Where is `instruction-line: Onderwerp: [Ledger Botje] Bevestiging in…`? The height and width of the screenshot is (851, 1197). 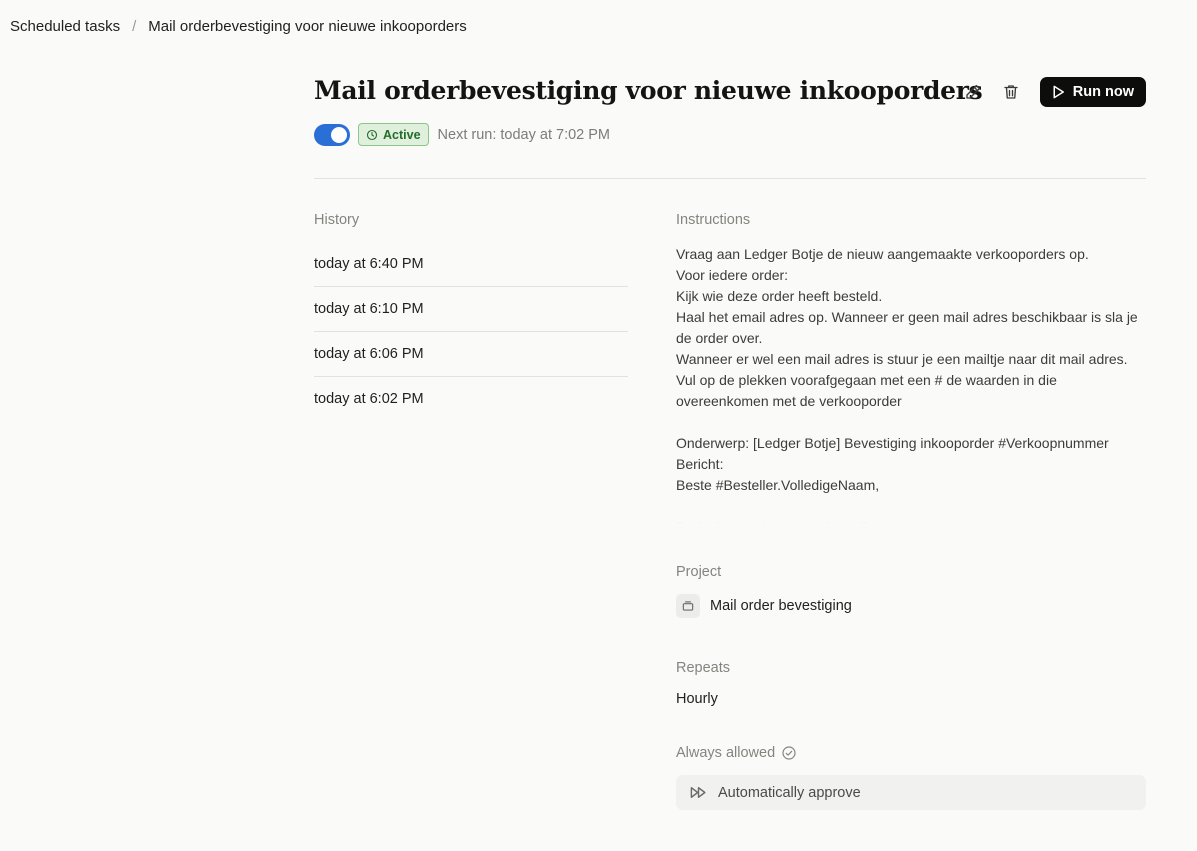
instruction-line: Onderwerp: [Ledger Botje] Bevestiging in… is located at coordinates (892, 443).